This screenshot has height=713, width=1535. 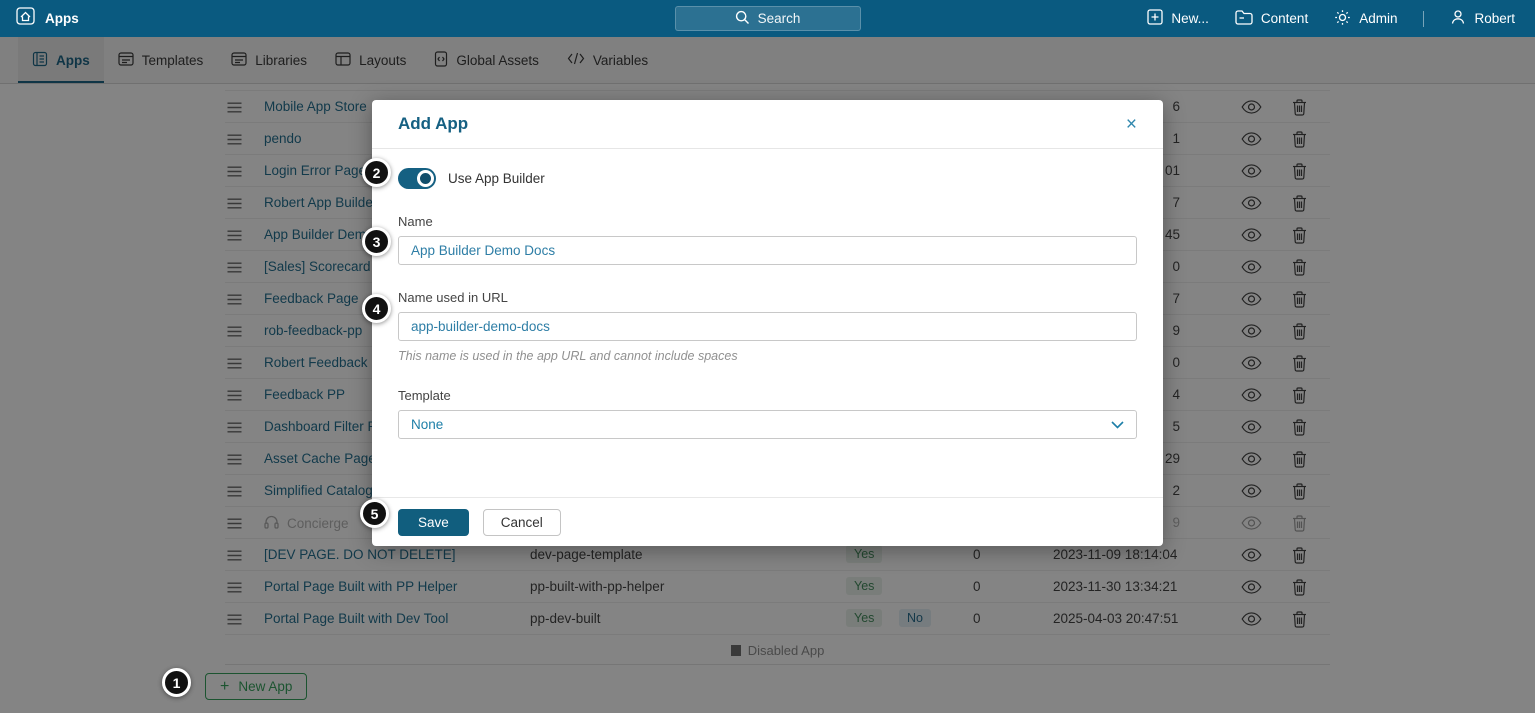 I want to click on topbar-divider, so click(x=1424, y=18).